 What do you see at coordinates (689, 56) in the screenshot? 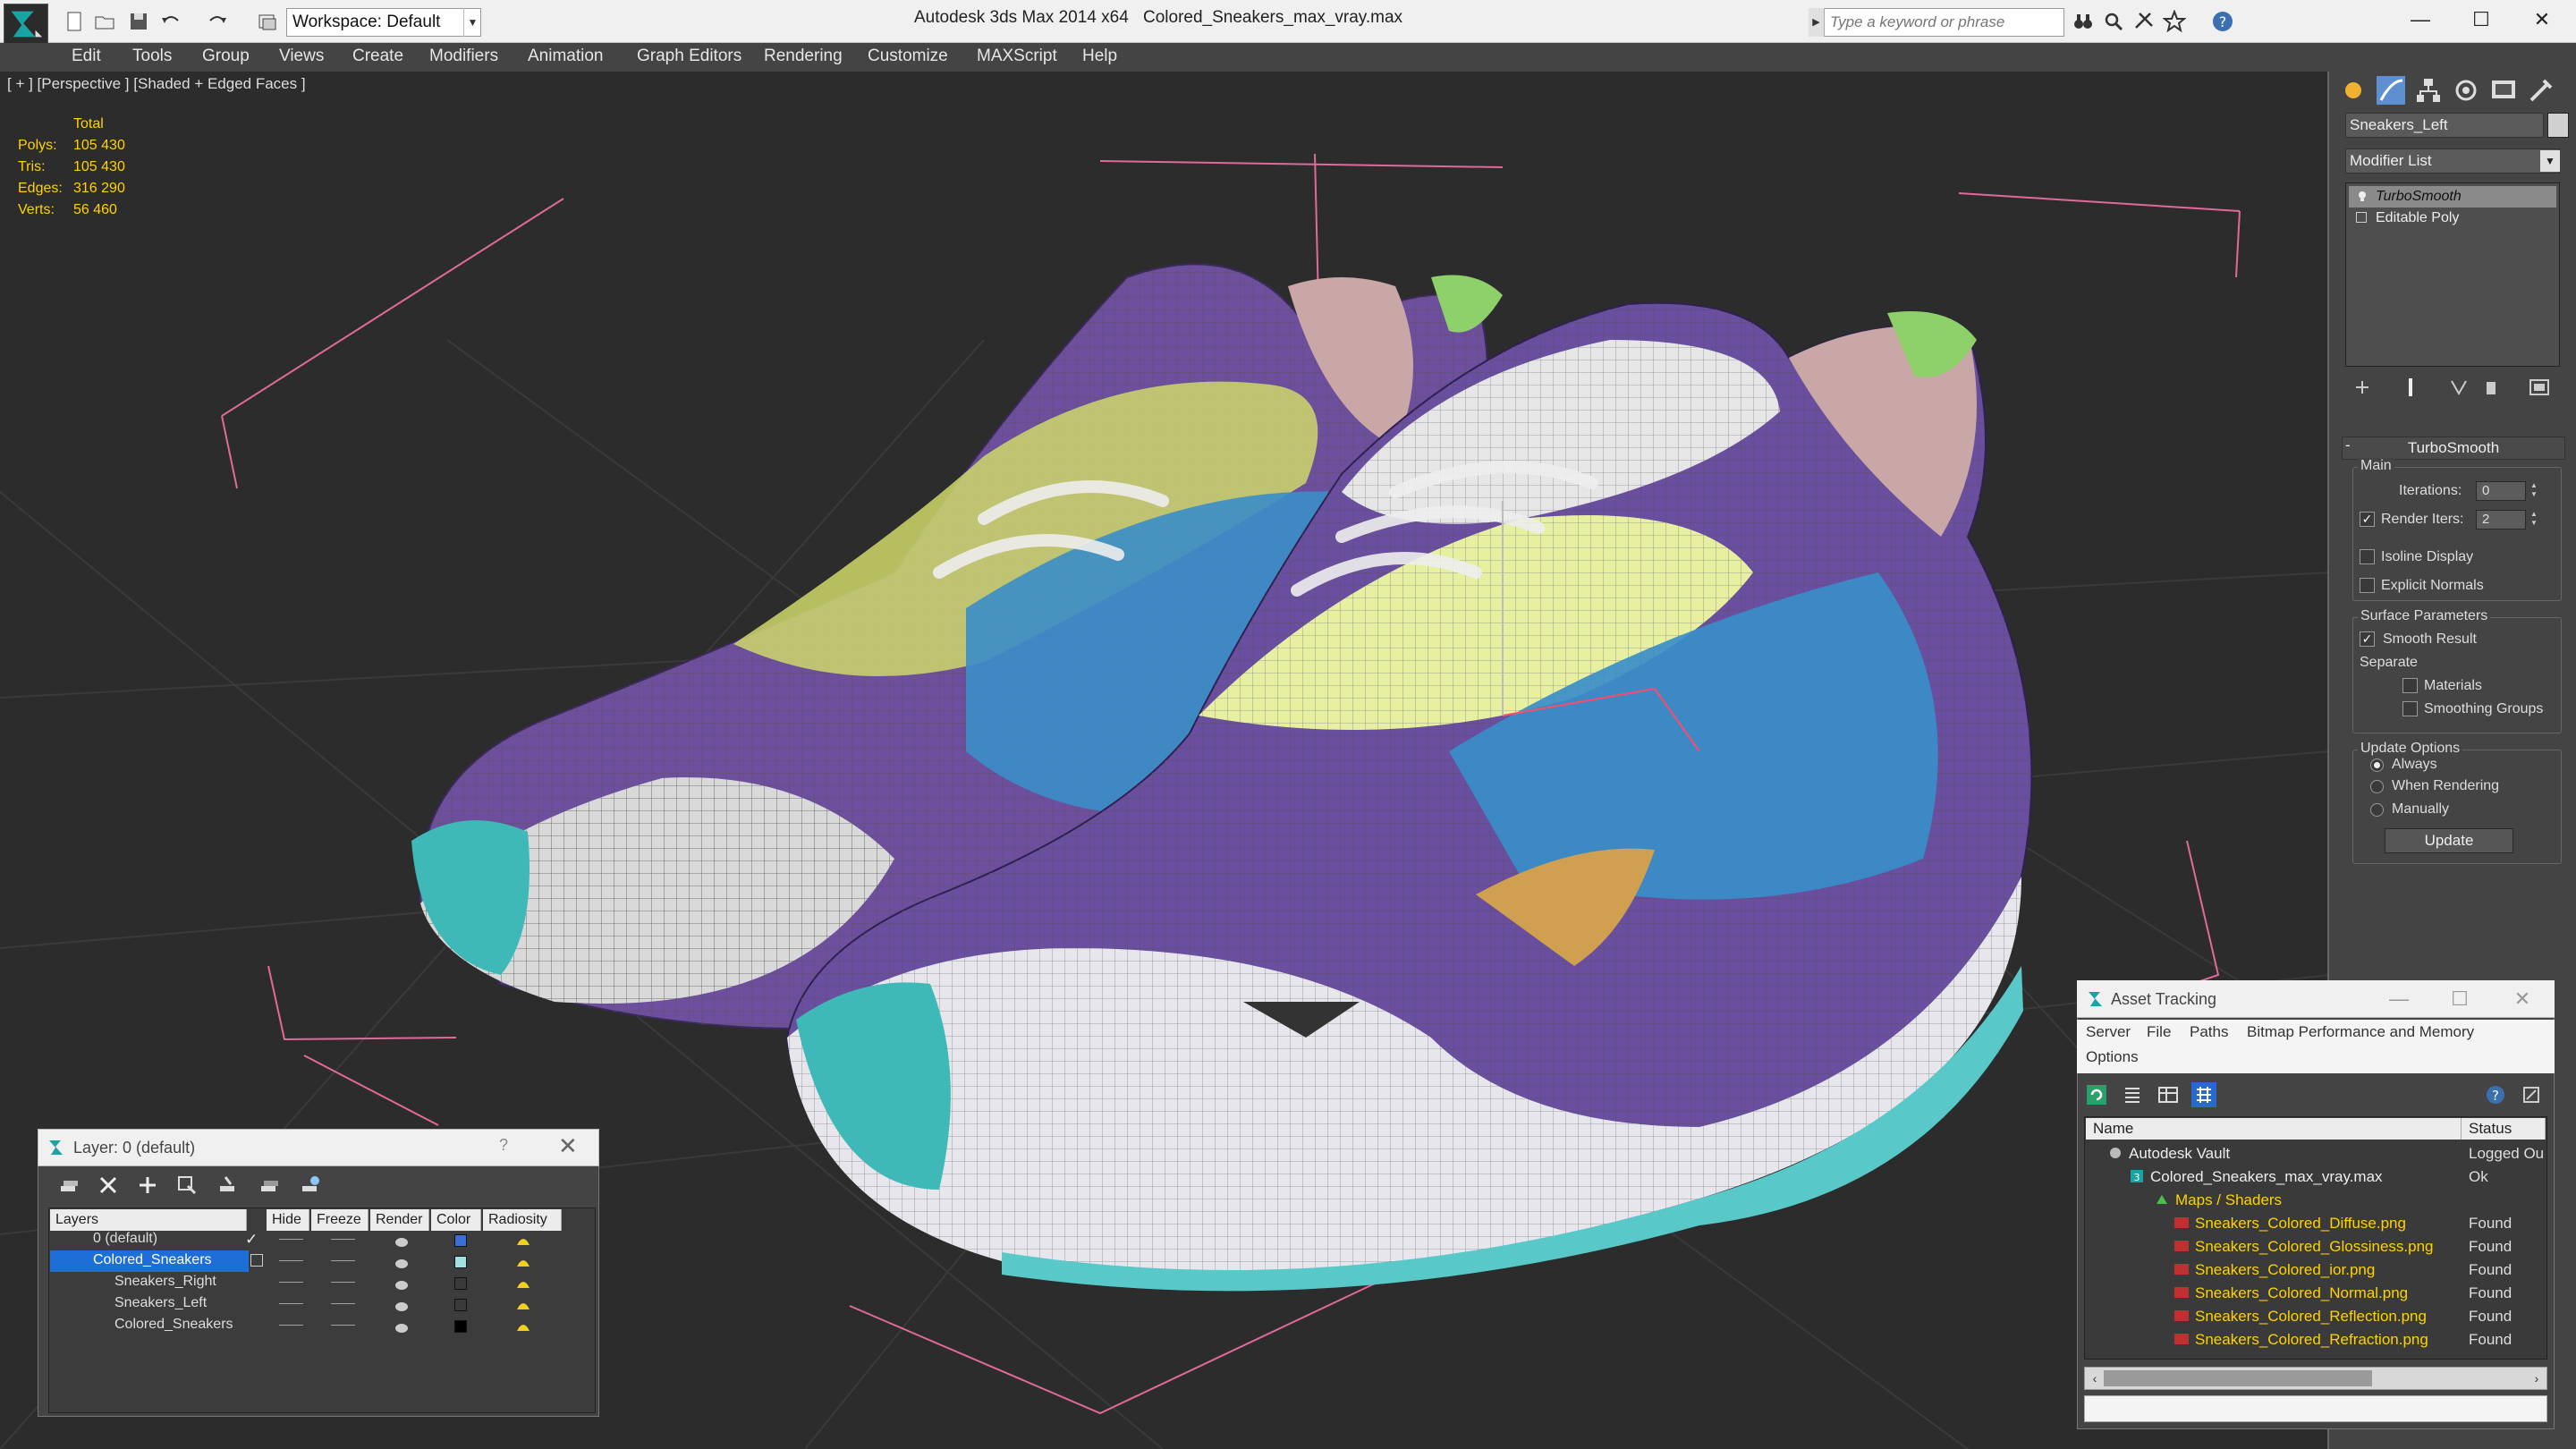
I see `menu-graph-editors: Graph Editors` at bounding box center [689, 56].